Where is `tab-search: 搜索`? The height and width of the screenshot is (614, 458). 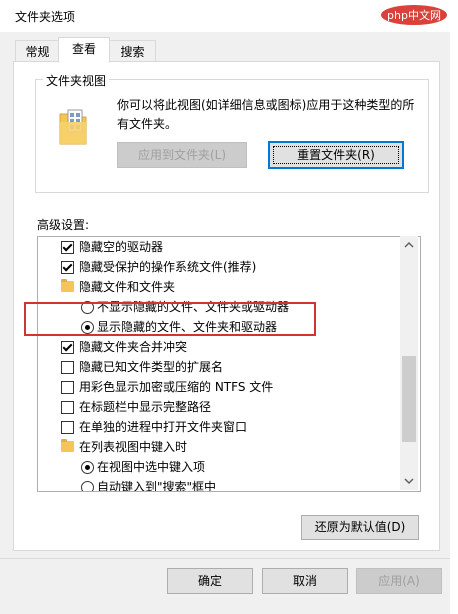 tab-search: 搜索 is located at coordinates (132, 51).